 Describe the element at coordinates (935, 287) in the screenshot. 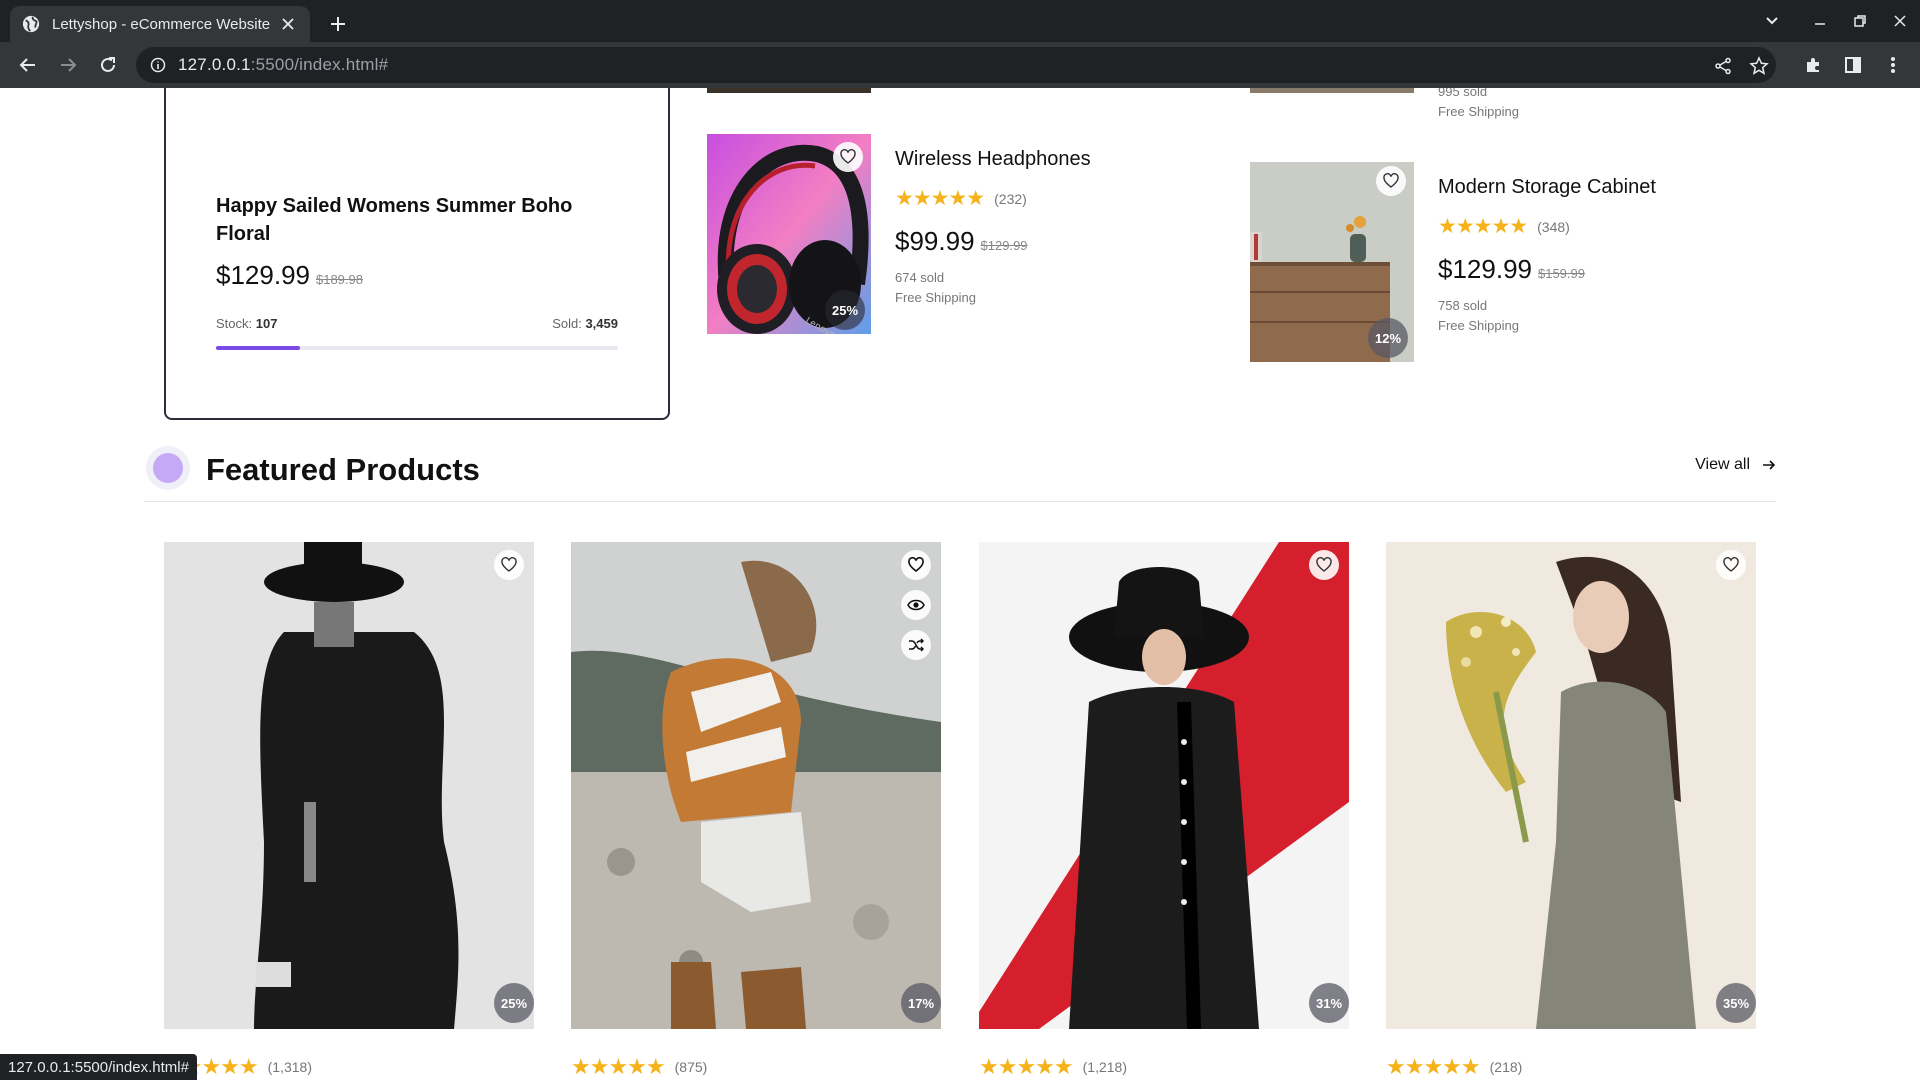

I see `product-meta: 674 sold Free Shipping` at that location.